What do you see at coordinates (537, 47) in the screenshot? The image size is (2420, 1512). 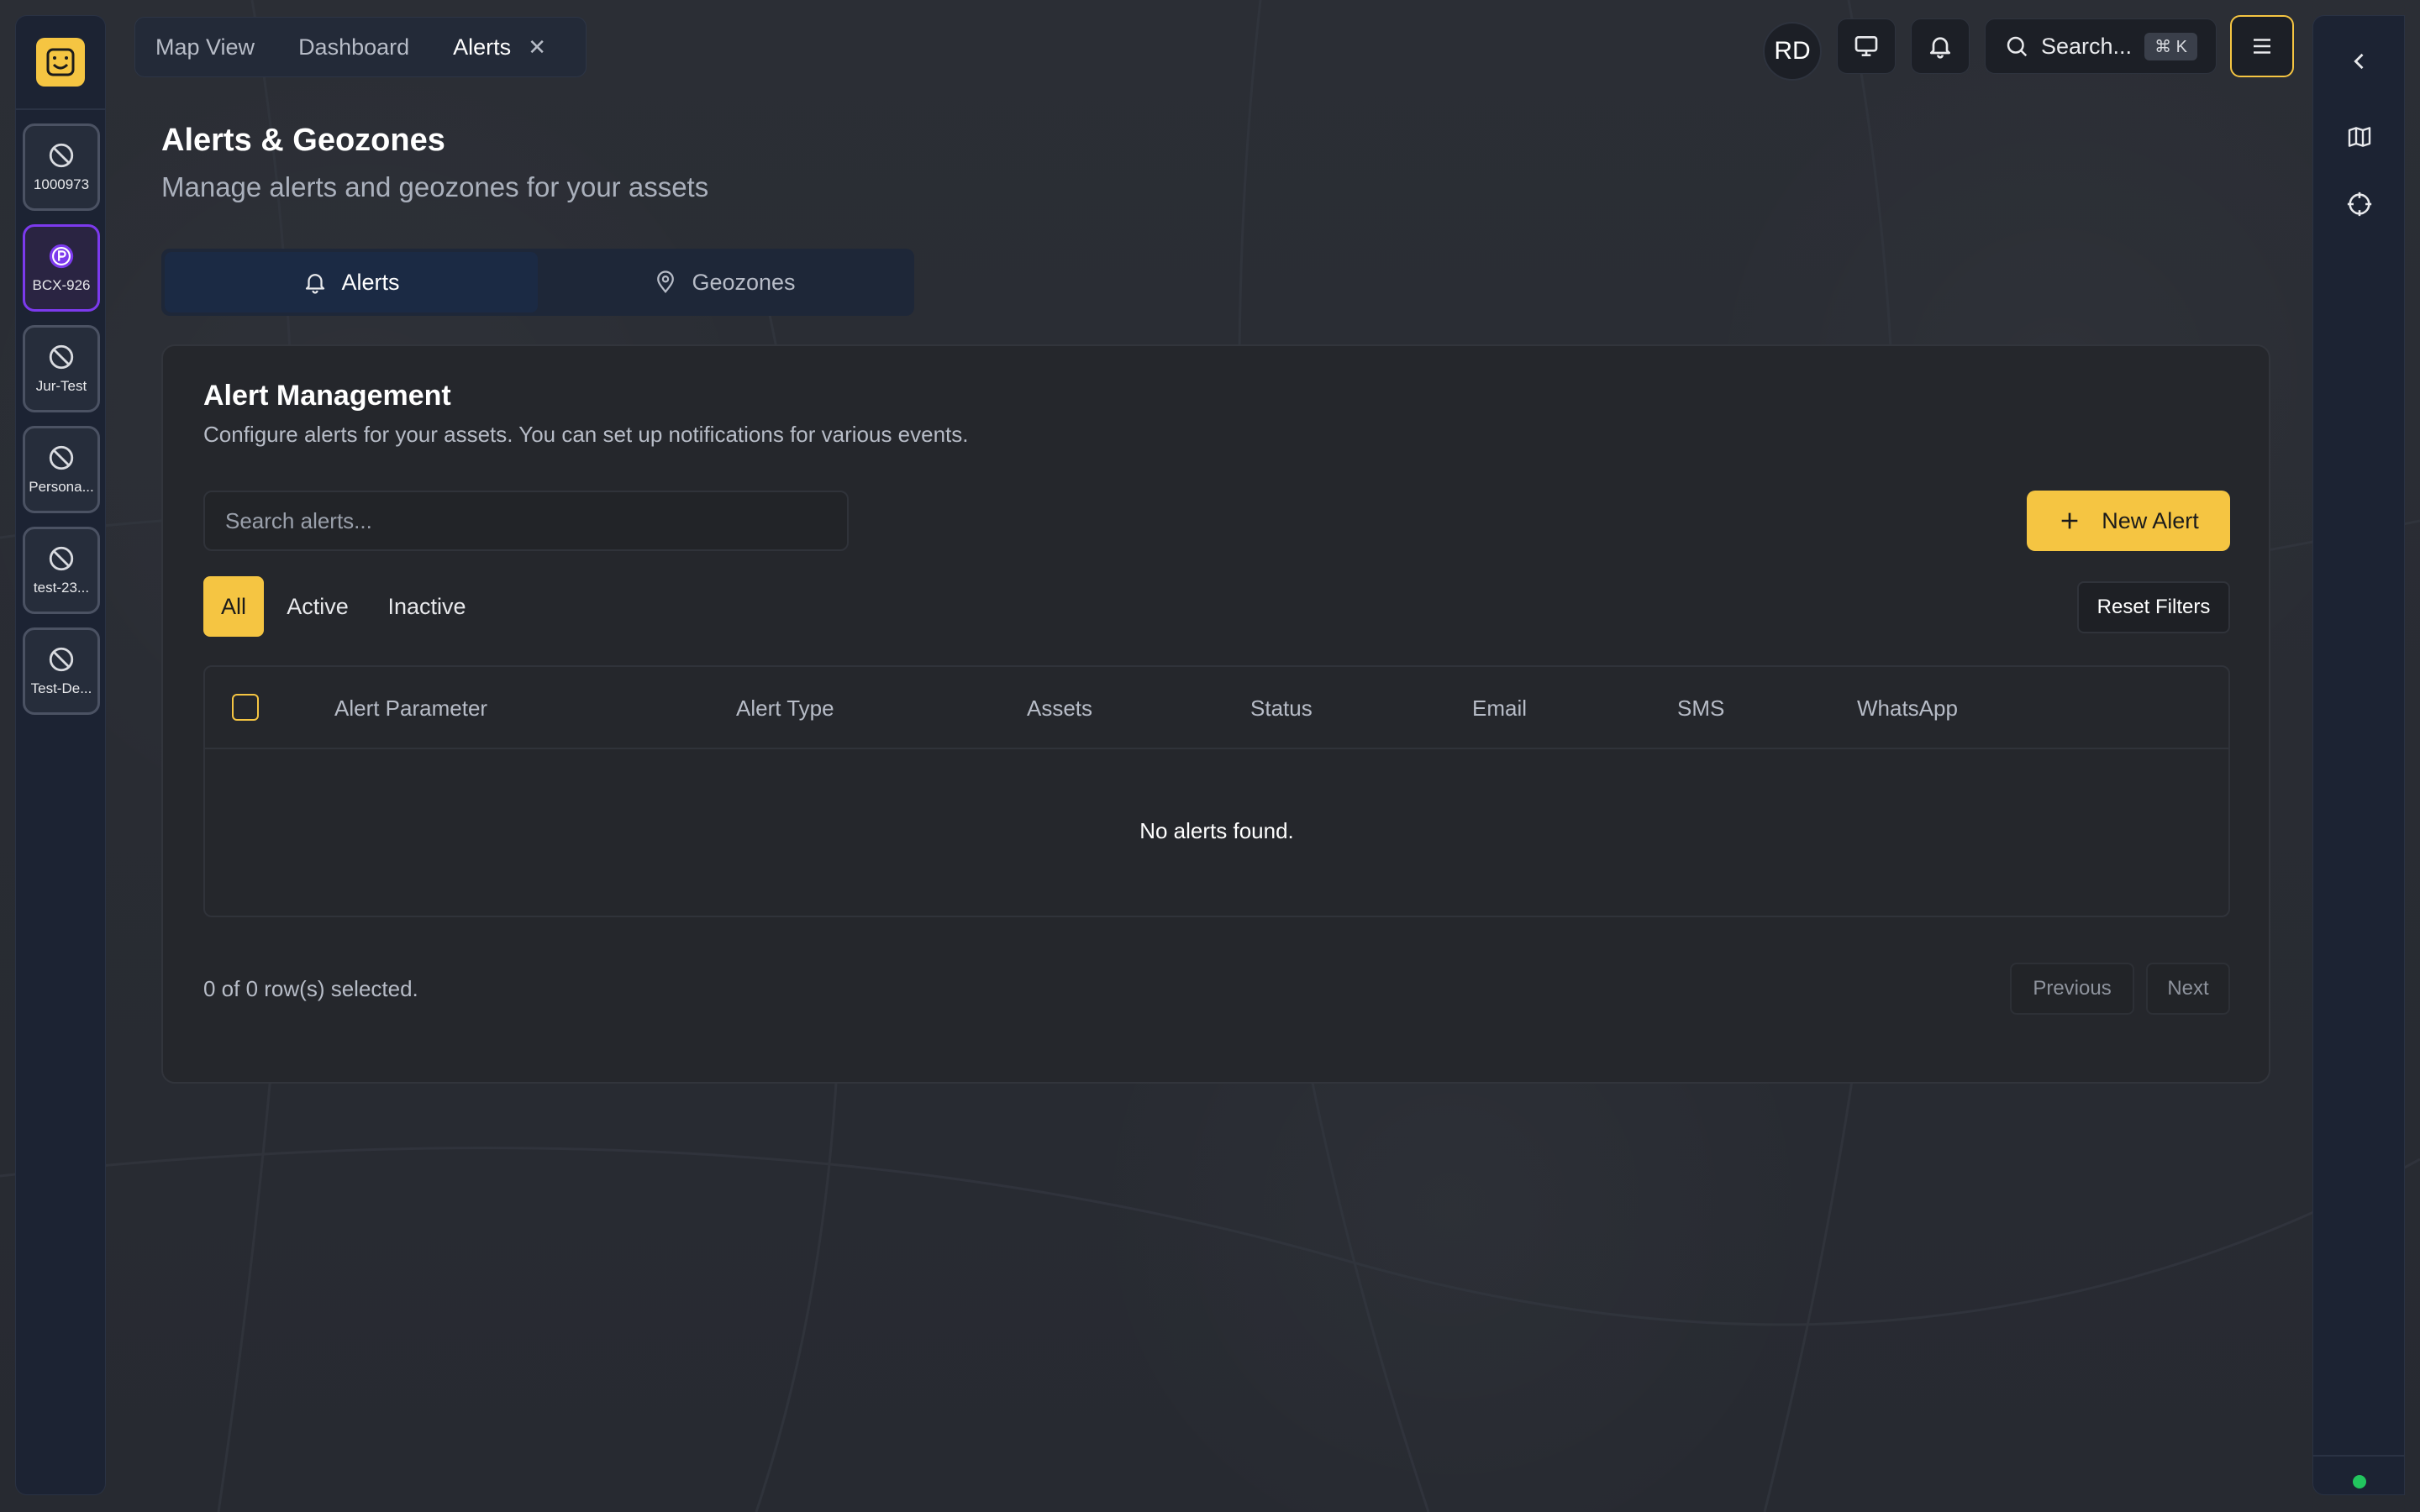 I see `close-tab-icon: ✕` at bounding box center [537, 47].